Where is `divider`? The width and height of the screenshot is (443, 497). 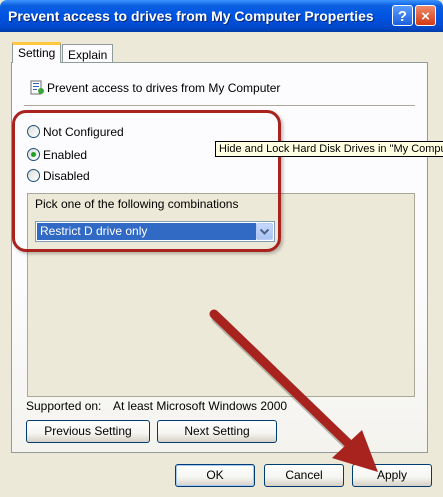
divider is located at coordinates (219, 106).